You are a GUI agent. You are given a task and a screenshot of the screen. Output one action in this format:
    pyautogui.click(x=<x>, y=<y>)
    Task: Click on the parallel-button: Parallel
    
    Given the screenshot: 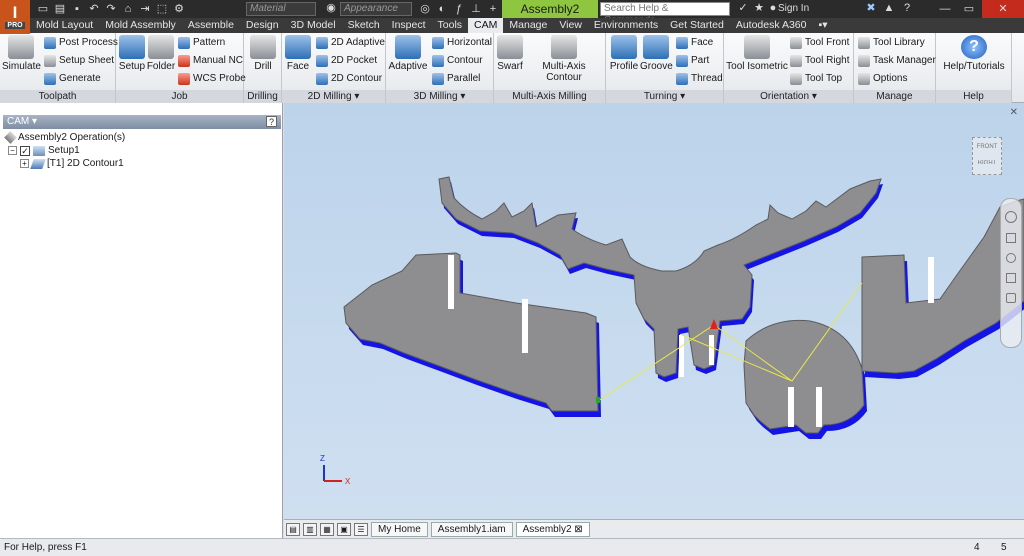 What is the action you would take?
    pyautogui.click(x=456, y=78)
    